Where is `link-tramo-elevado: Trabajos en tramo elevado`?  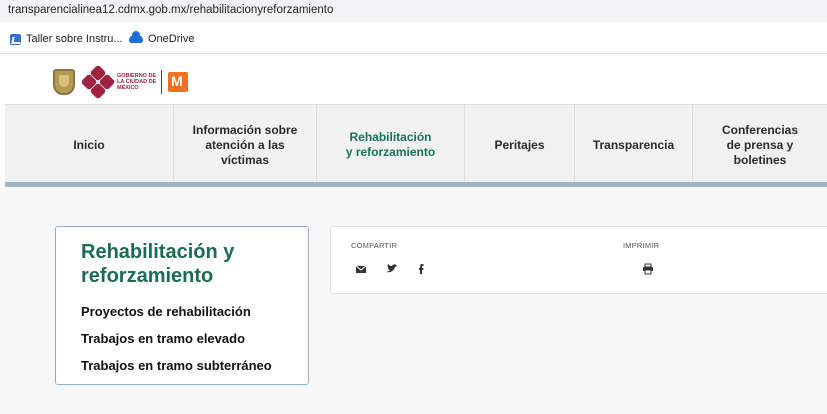
link-tramo-elevado: Trabajos en tramo elevado is located at coordinates (163, 338).